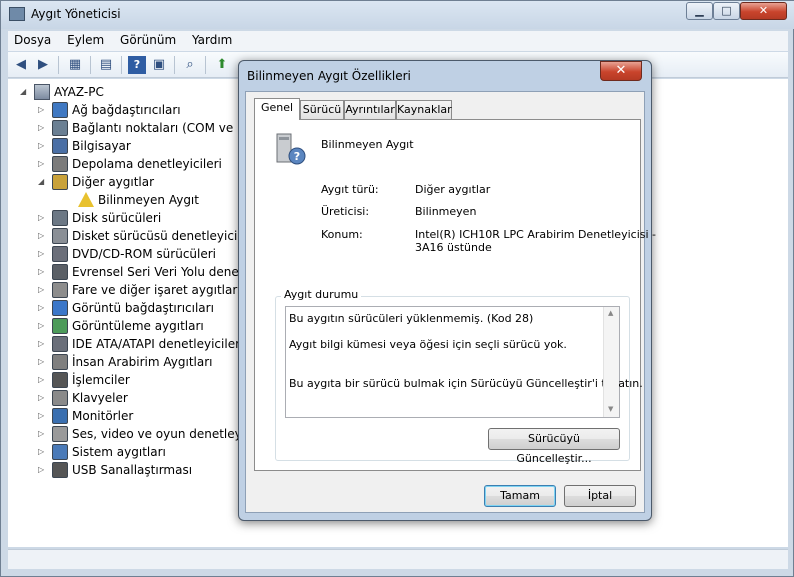 Image resolution: width=794 pixels, height=577 pixels. What do you see at coordinates (103, 416) in the screenshot?
I see `tree-item-label: Monitörler` at bounding box center [103, 416].